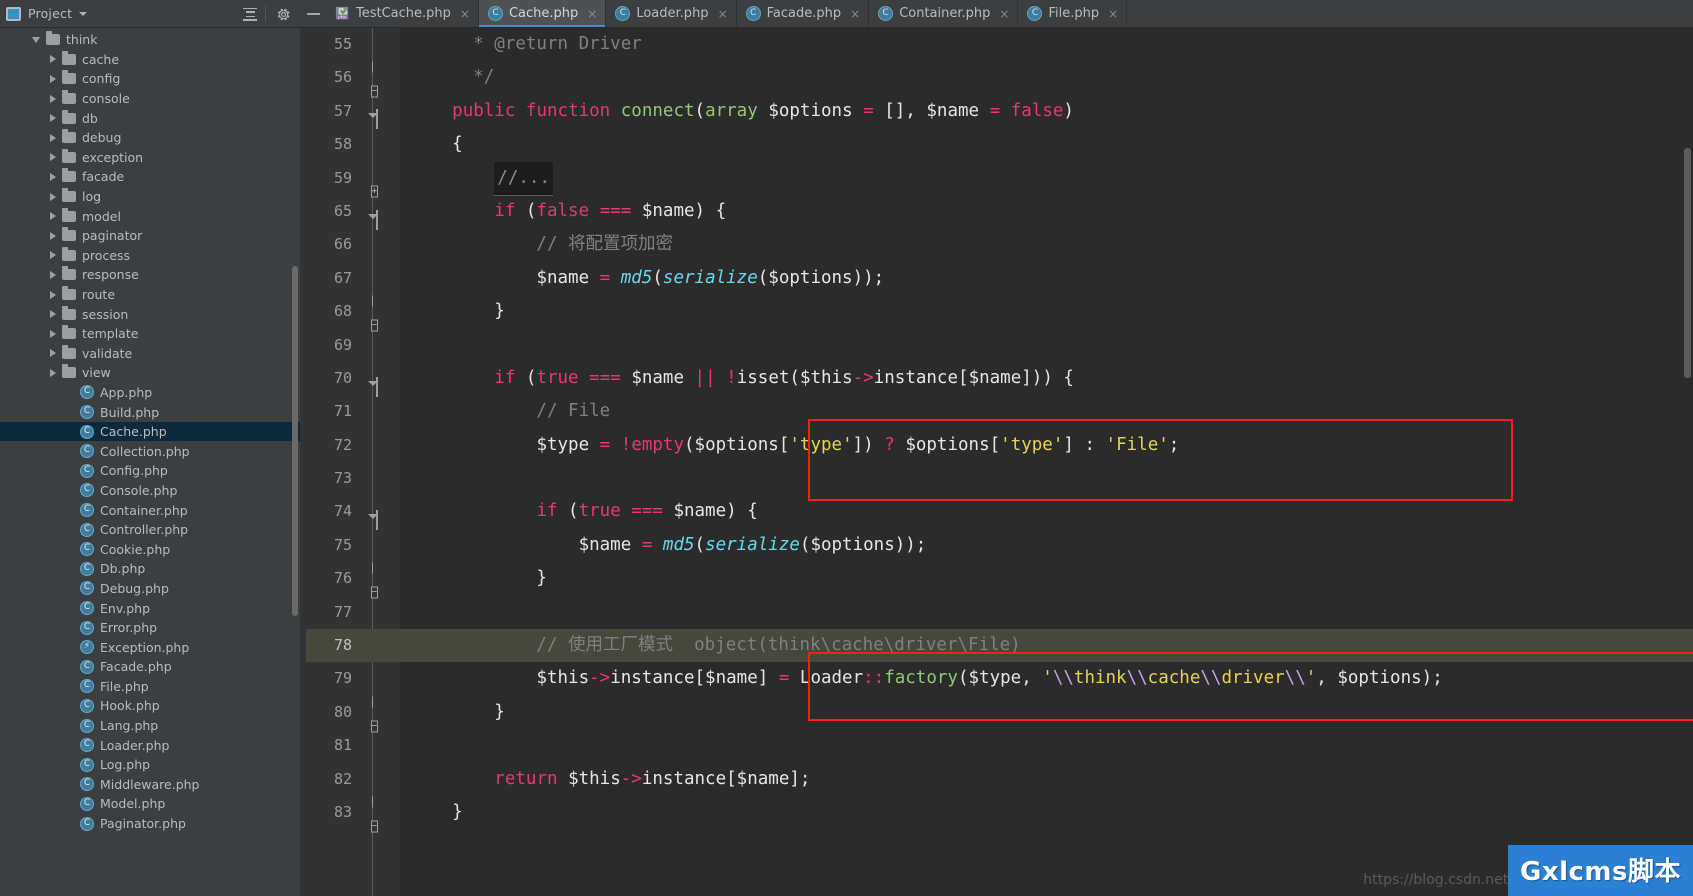  I want to click on editor-tab-testcache-php: php TestCache.php ×, so click(402, 13).